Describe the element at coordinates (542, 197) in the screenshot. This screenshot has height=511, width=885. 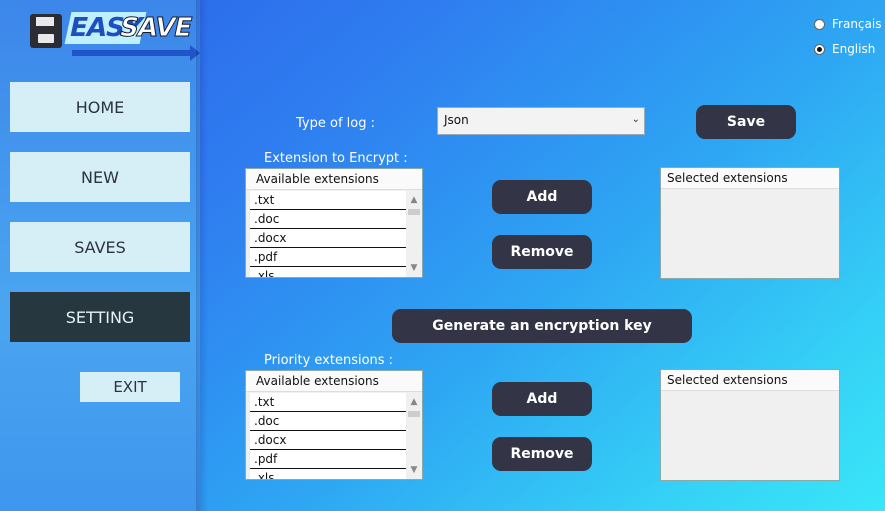
I see `encrypt-add-button: Add` at that location.